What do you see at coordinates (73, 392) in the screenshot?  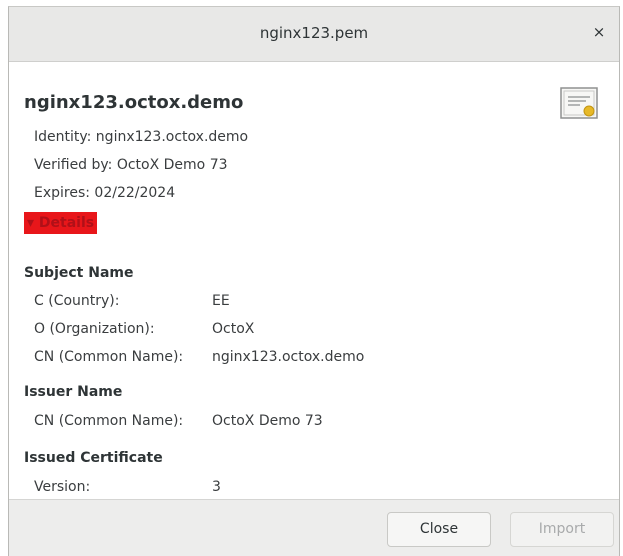 I see `issuer-name-heading: Issuer Name` at bounding box center [73, 392].